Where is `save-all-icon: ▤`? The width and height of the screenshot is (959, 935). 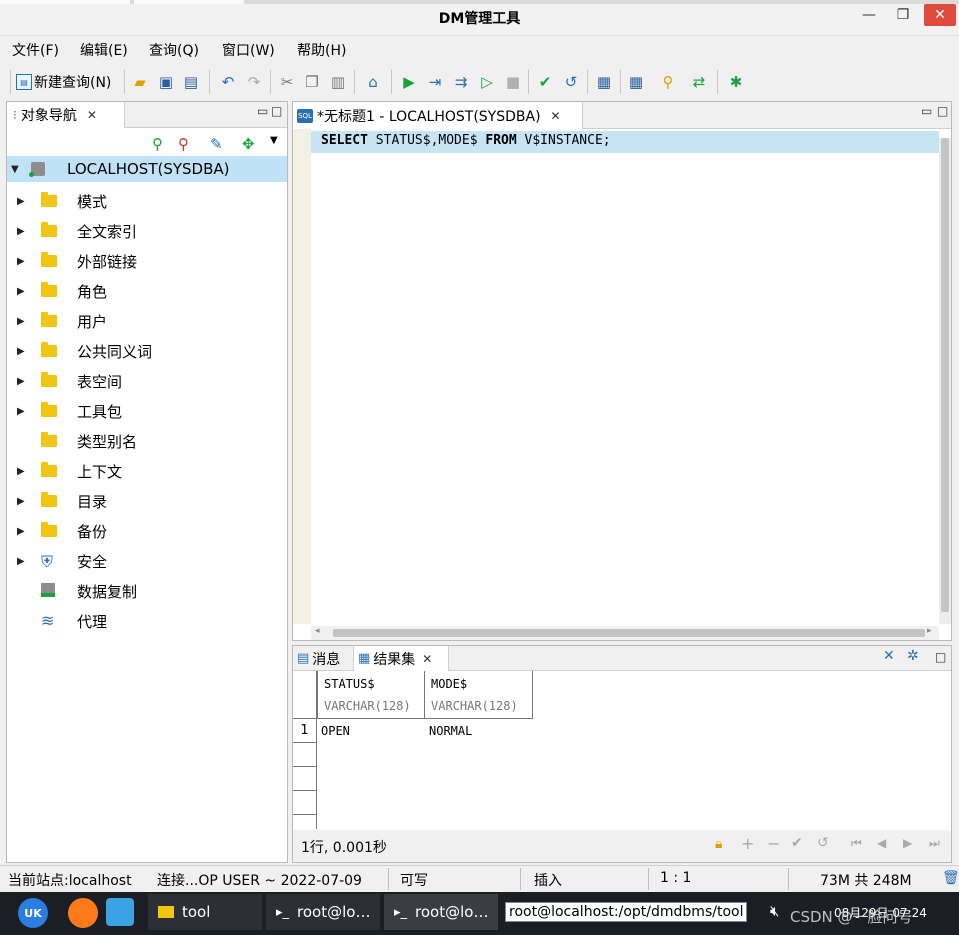
save-all-icon: ▤ is located at coordinates (191, 82).